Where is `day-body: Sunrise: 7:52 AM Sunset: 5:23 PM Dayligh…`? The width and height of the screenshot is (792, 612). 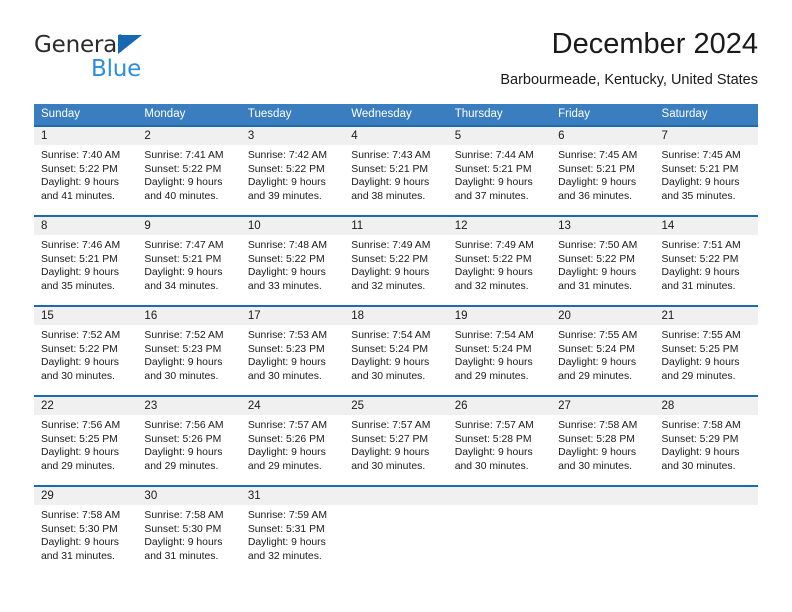 day-body: Sunrise: 7:52 AM Sunset: 5:23 PM Dayligh… is located at coordinates (188, 354).